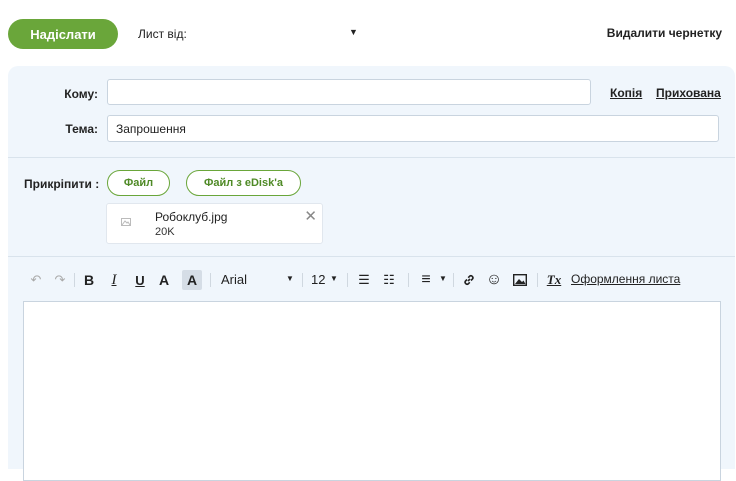 The image size is (736, 481). What do you see at coordinates (554, 280) in the screenshot?
I see `clear-format-button: Tx` at bounding box center [554, 280].